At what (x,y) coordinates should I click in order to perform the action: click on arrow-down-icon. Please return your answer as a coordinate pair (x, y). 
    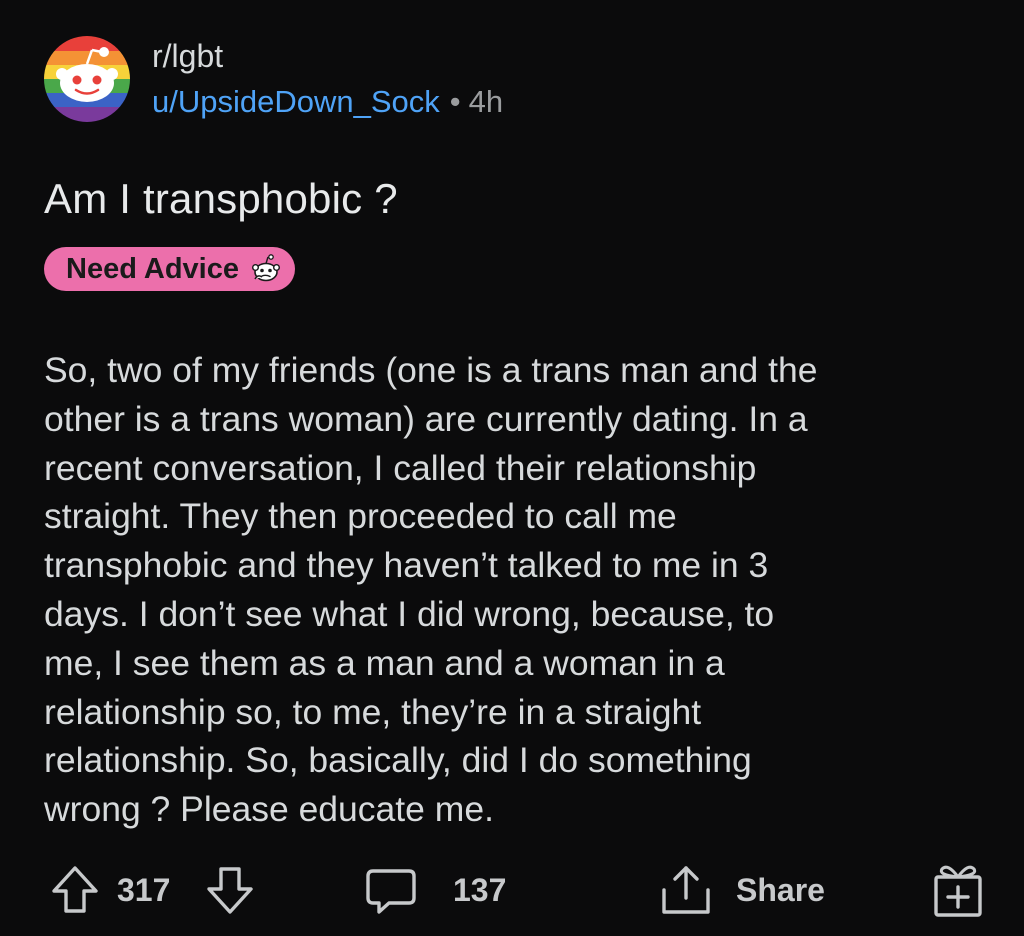
    Looking at the image, I should click on (230, 890).